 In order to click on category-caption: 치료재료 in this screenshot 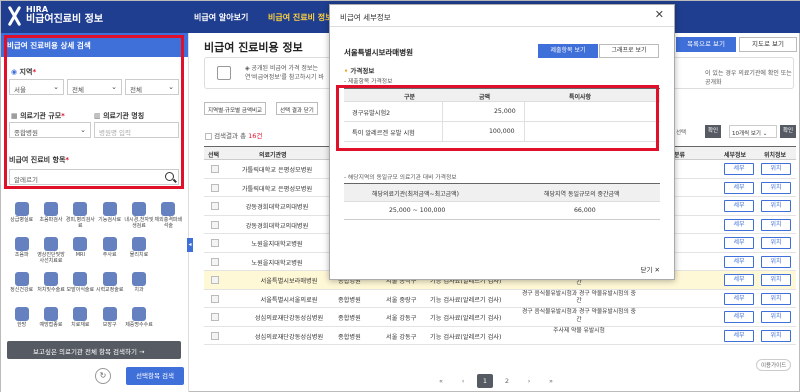, I will do `click(80, 325)`.